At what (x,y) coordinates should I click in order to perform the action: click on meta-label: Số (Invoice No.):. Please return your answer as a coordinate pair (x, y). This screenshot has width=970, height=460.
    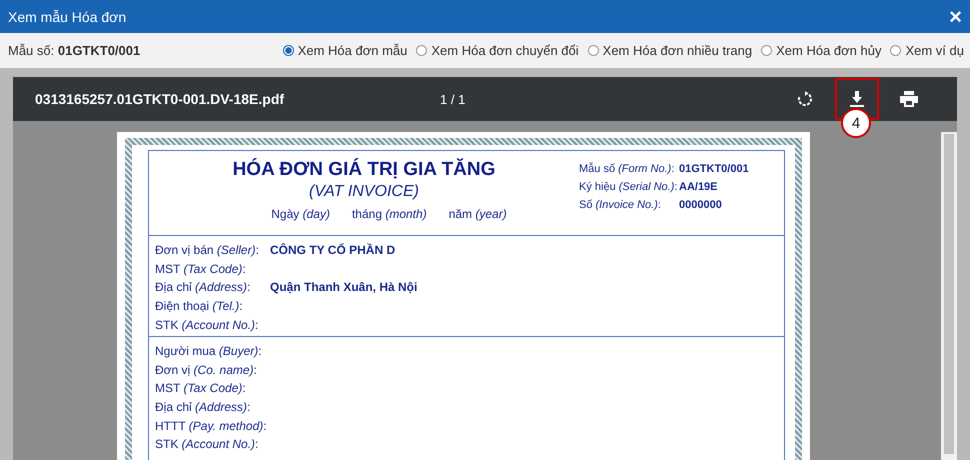
    Looking at the image, I should click on (620, 205).